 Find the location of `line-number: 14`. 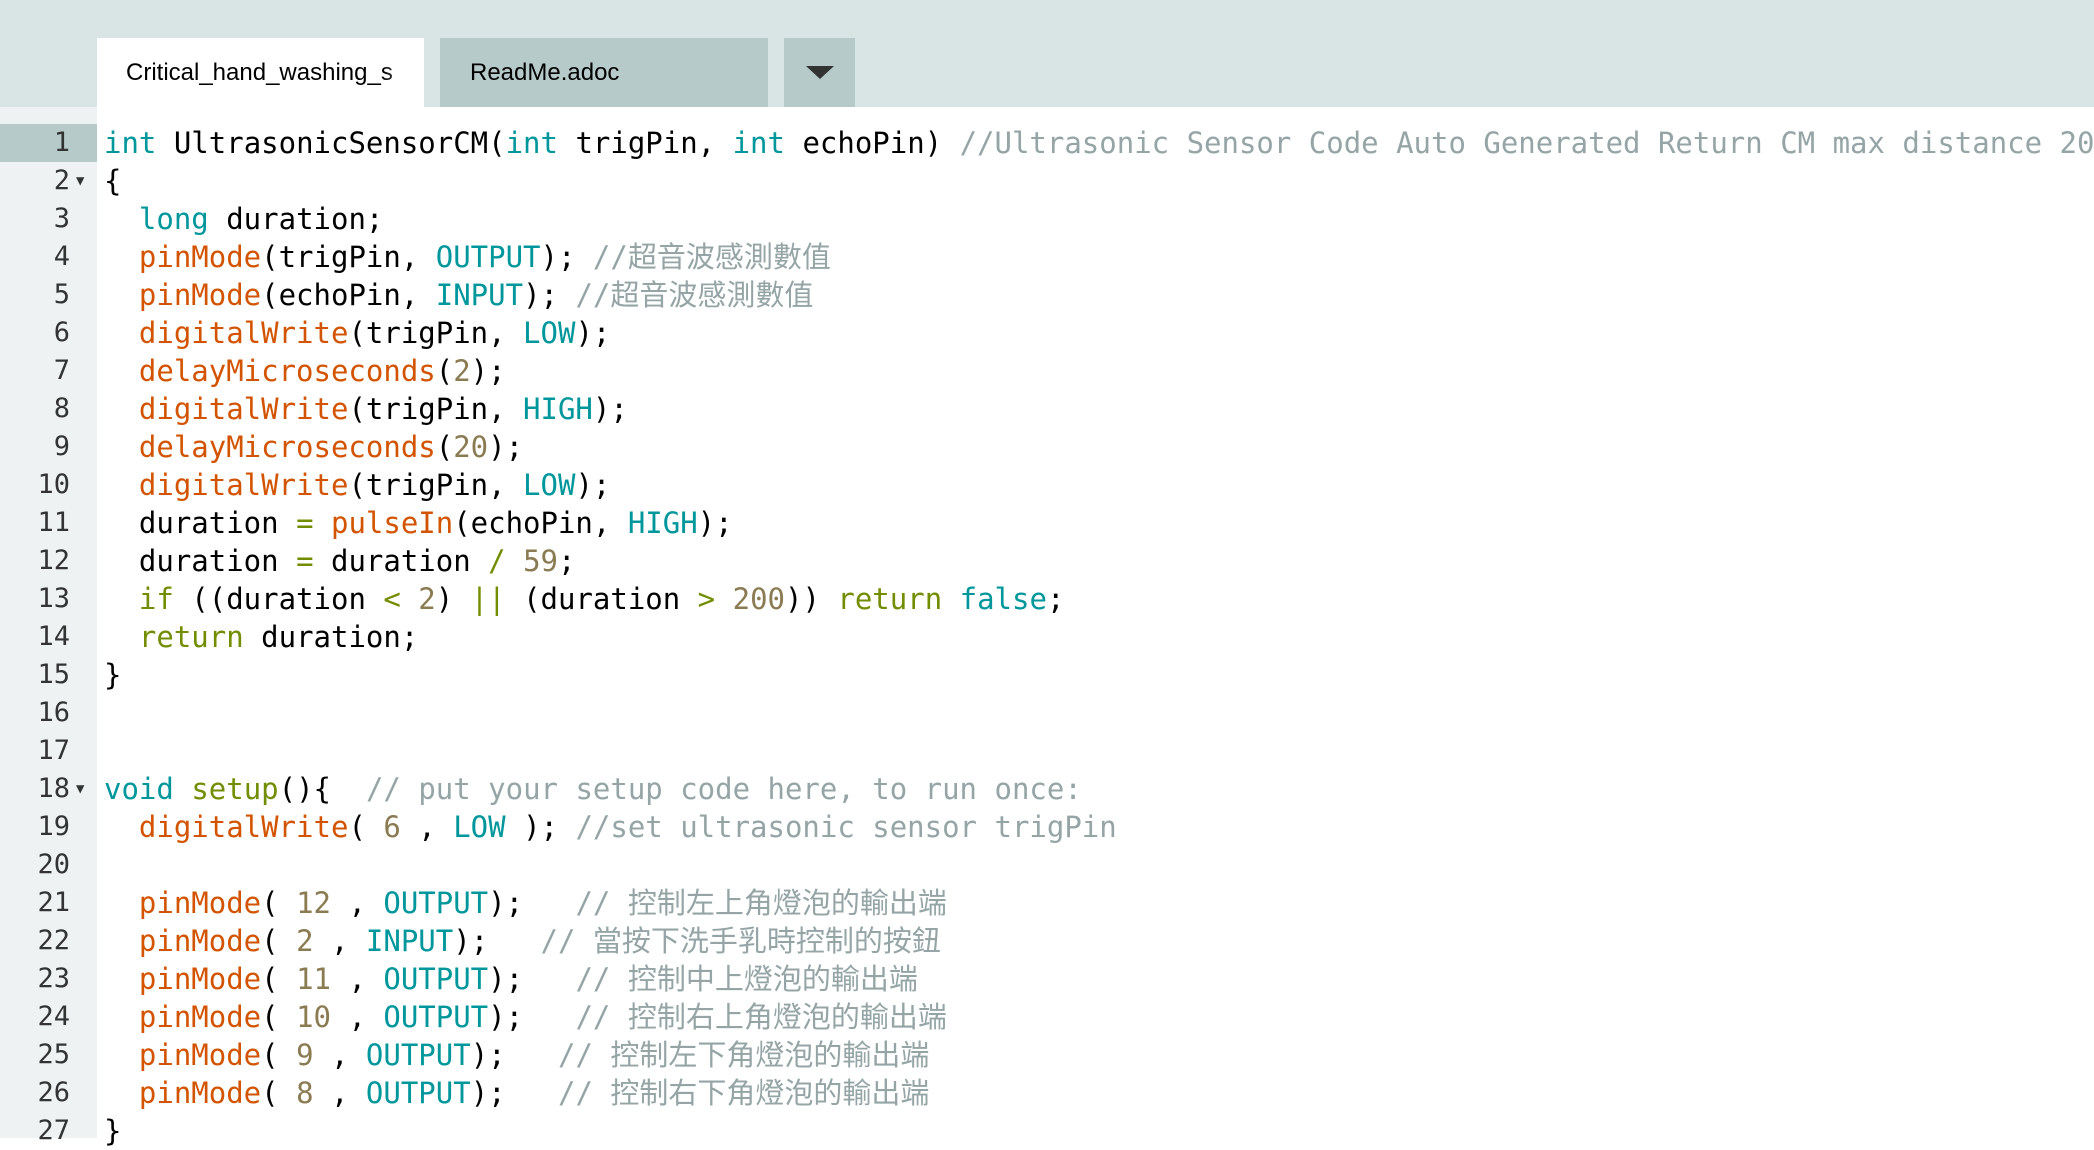

line-number: 14 is located at coordinates (53, 636).